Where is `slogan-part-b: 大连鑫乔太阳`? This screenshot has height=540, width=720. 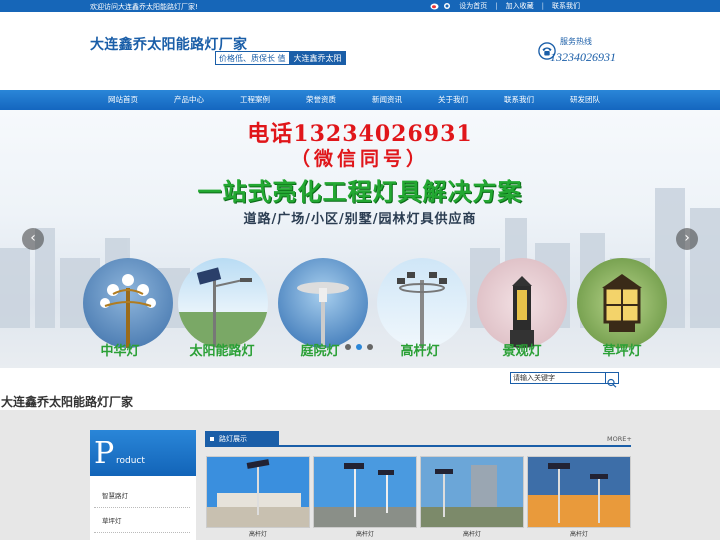
slogan-part-b: 大连鑫乔太阳 is located at coordinates (317, 58).